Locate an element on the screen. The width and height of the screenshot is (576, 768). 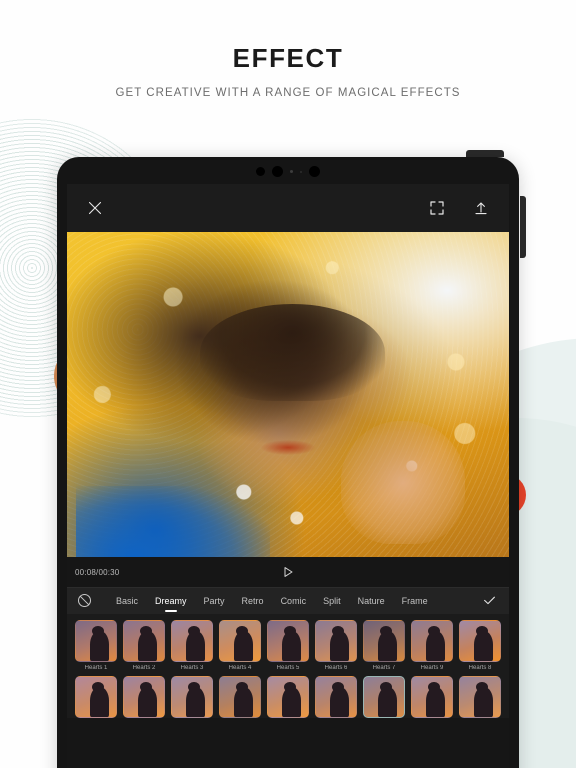
effect-thumbnail-item: Hearts 9 is located at coordinates (432, 645).